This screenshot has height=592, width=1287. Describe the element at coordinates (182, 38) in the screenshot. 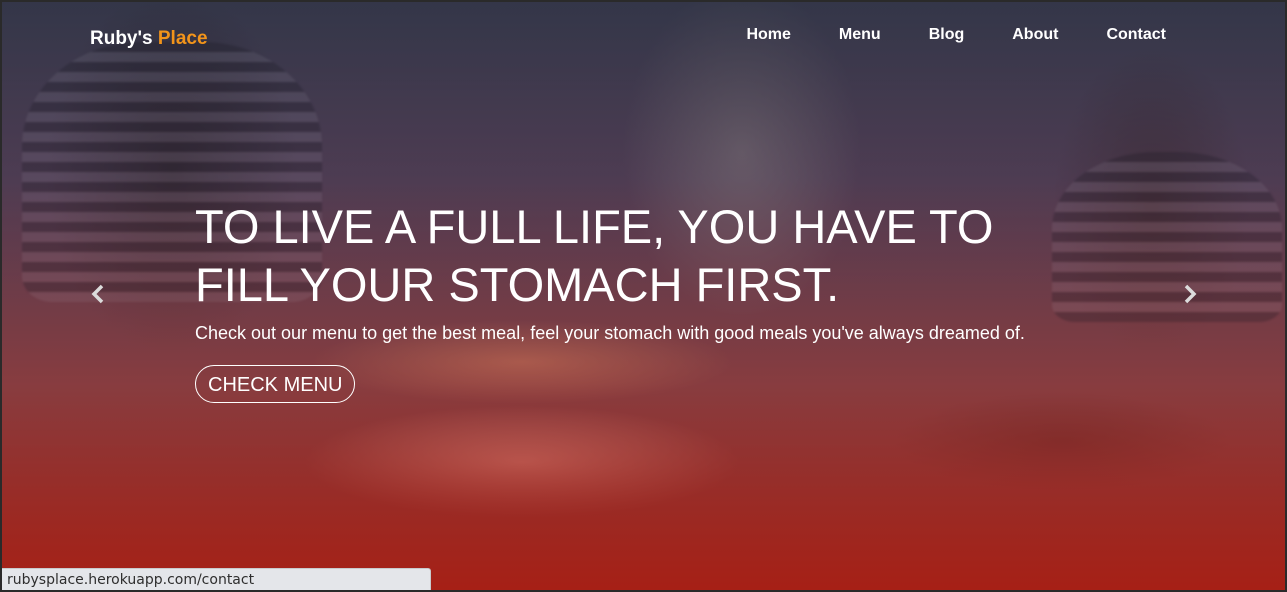

I see `brand-accent: Place` at that location.